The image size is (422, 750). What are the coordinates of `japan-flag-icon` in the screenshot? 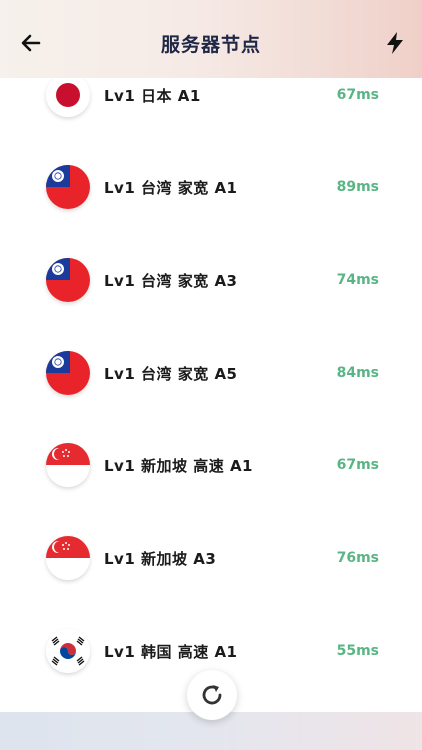 It's located at (68, 95).